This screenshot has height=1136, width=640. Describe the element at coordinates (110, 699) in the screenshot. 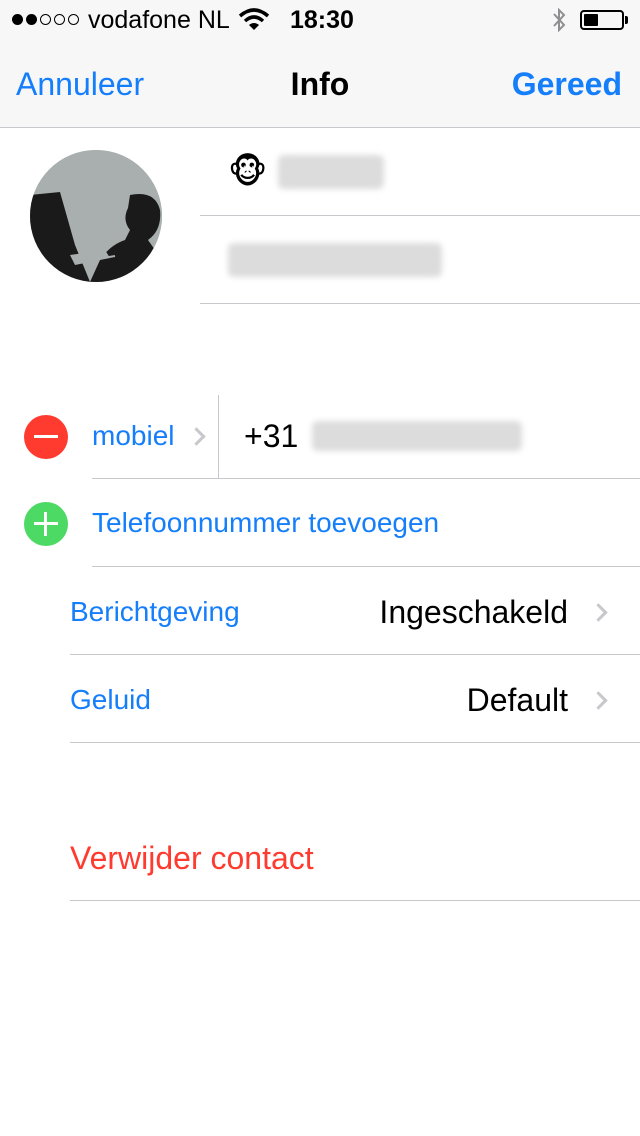

I see `sound-label: Geluid` at that location.